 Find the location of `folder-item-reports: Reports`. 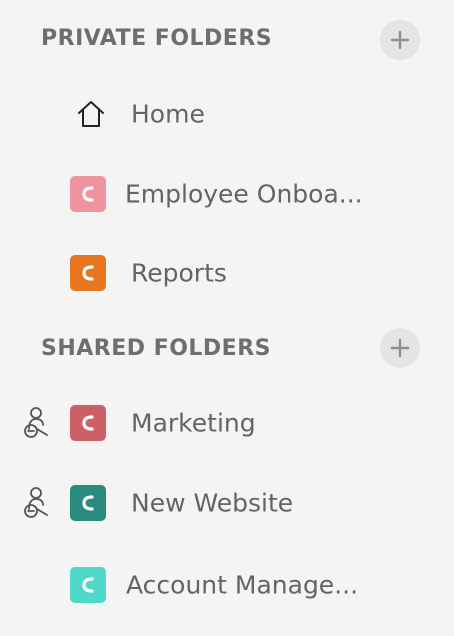

folder-item-reports: Reports is located at coordinates (227, 273).